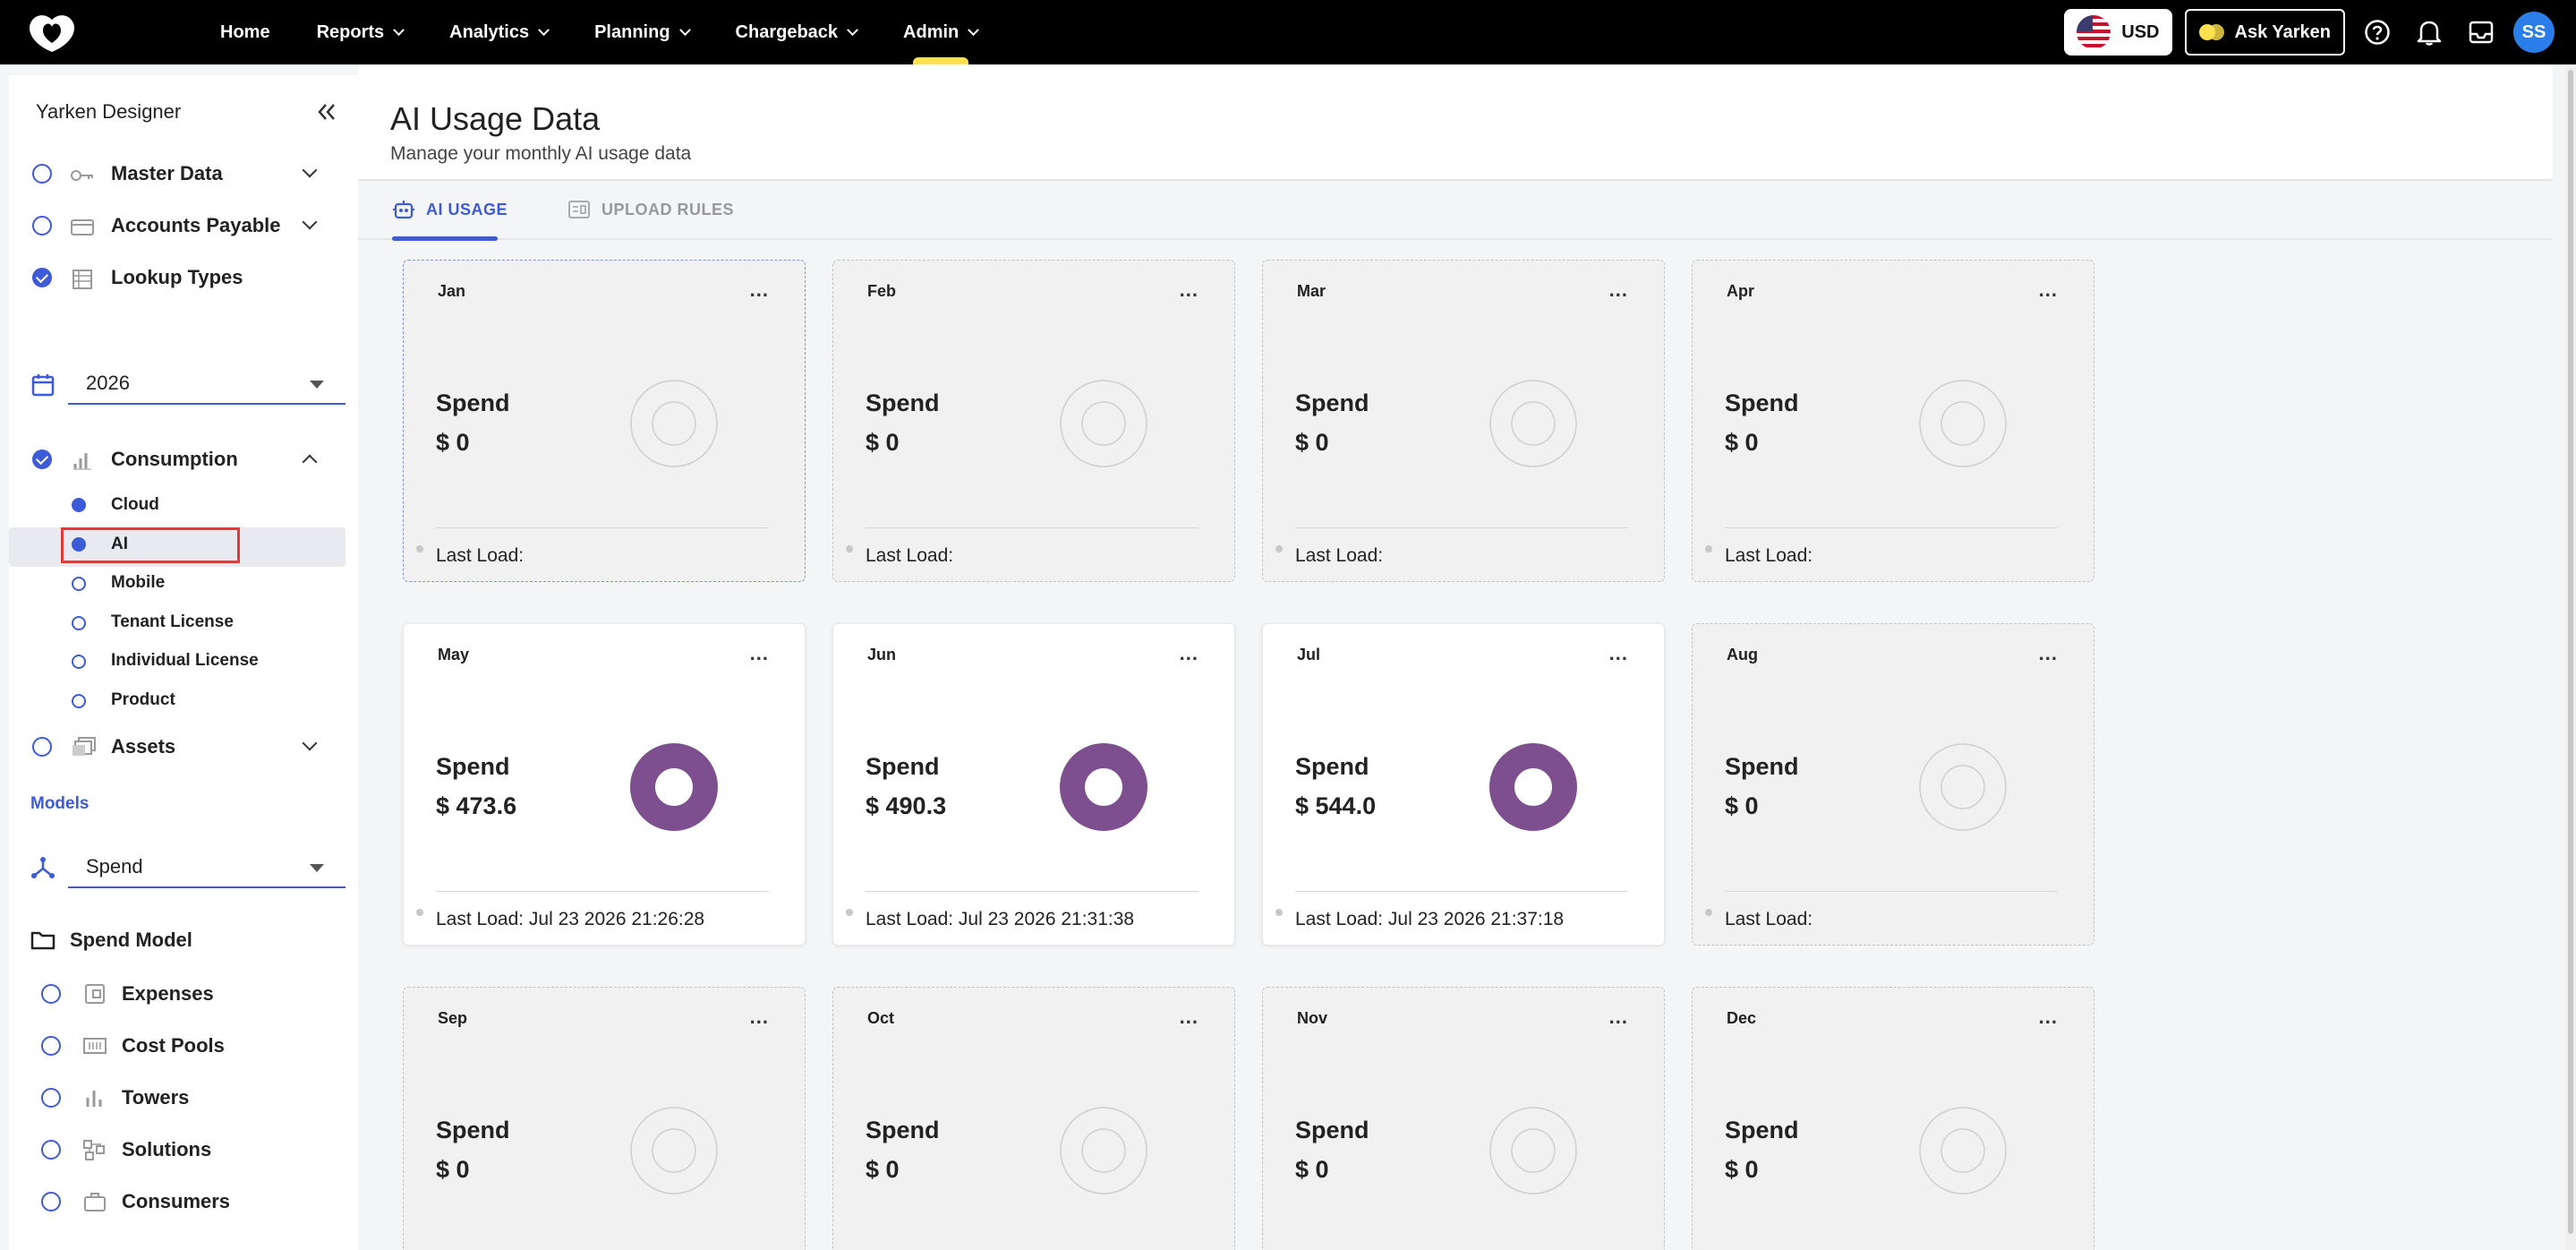 The width and height of the screenshot is (2576, 1250). I want to click on towers-radio, so click(51, 1098).